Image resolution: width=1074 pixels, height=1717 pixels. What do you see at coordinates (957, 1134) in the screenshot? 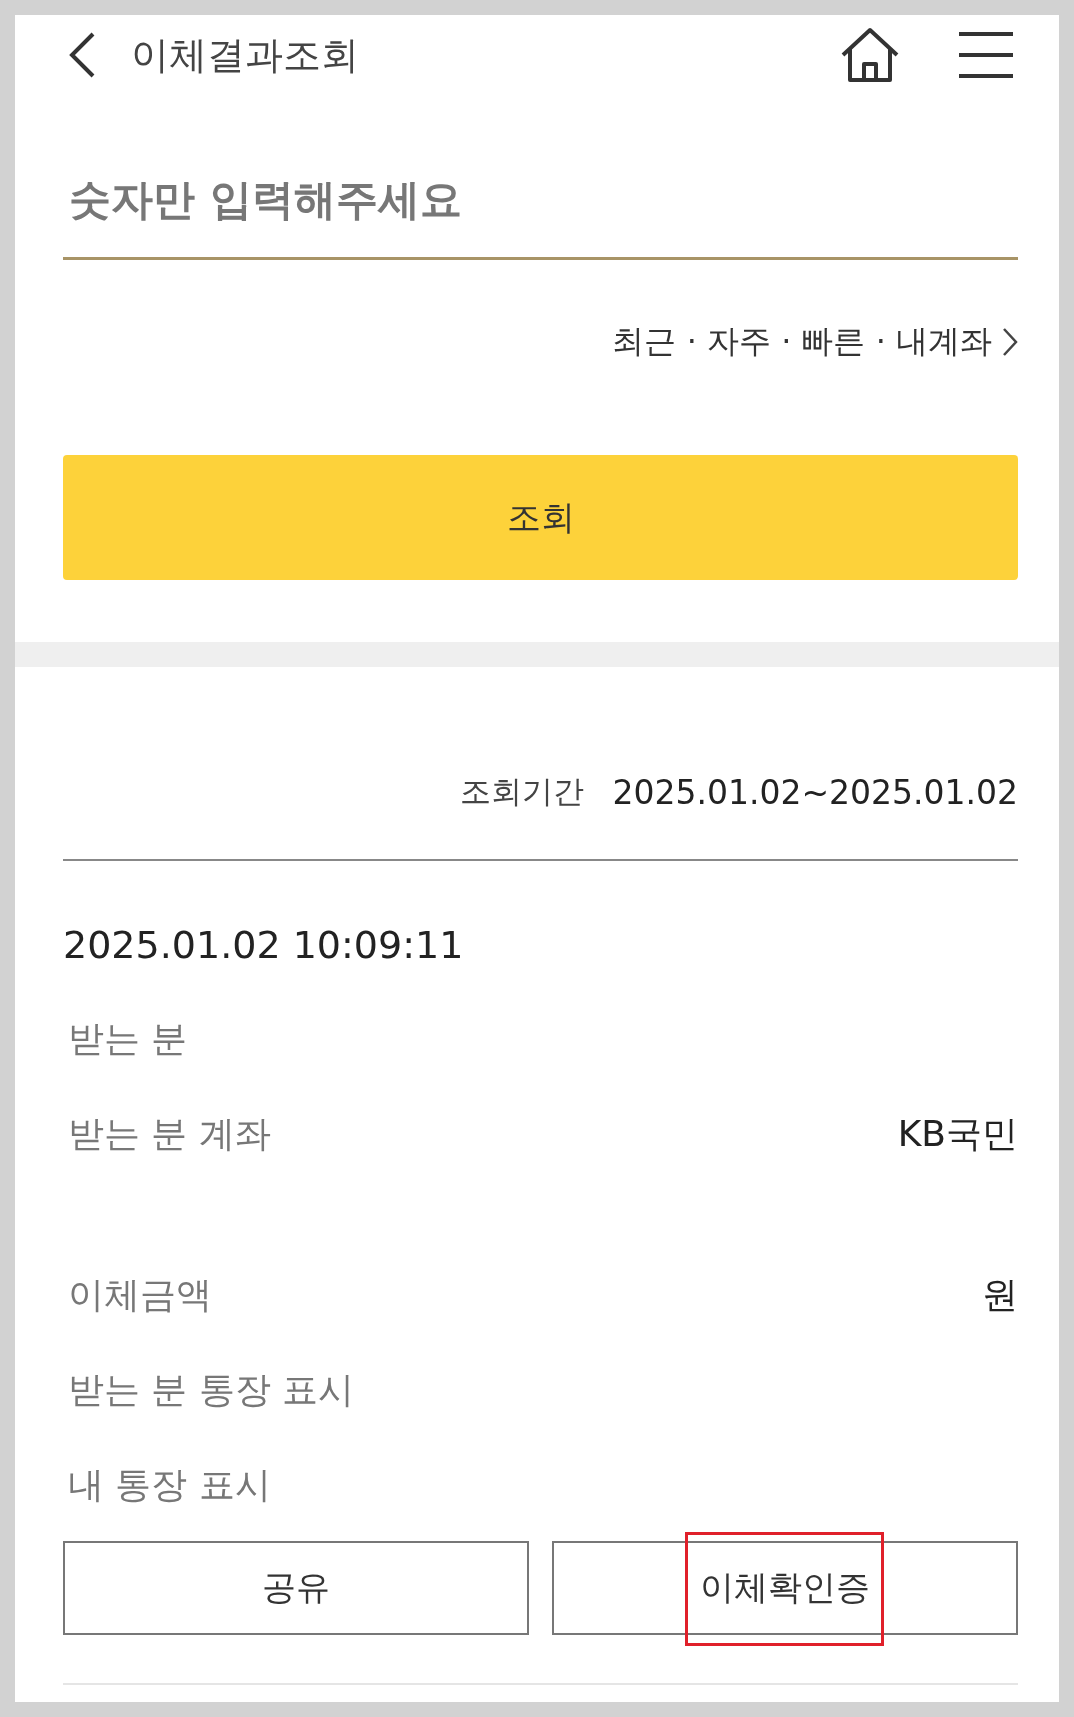
I see `field-value: KB국민` at bounding box center [957, 1134].